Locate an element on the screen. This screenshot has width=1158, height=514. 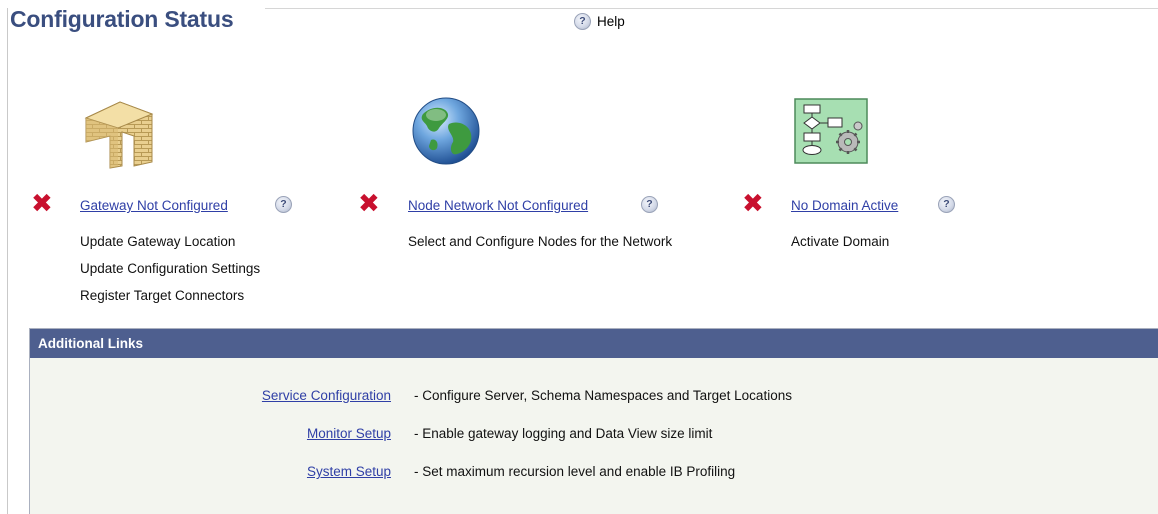
node-network-help-icon: ? is located at coordinates (649, 204).